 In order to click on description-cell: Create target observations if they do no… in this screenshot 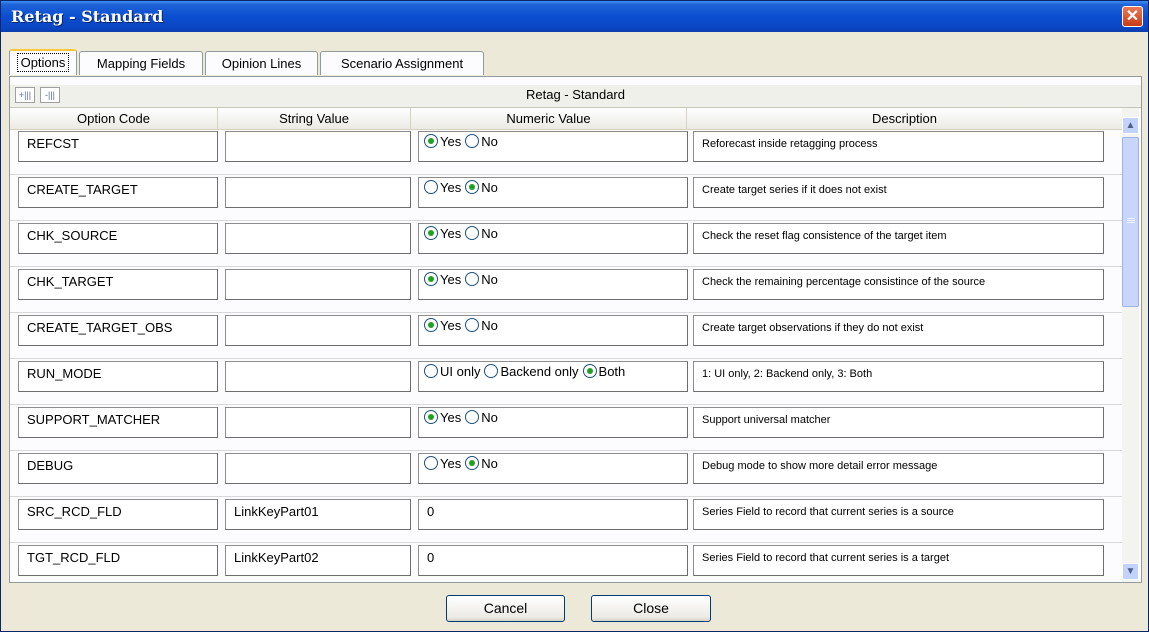, I will do `click(898, 330)`.